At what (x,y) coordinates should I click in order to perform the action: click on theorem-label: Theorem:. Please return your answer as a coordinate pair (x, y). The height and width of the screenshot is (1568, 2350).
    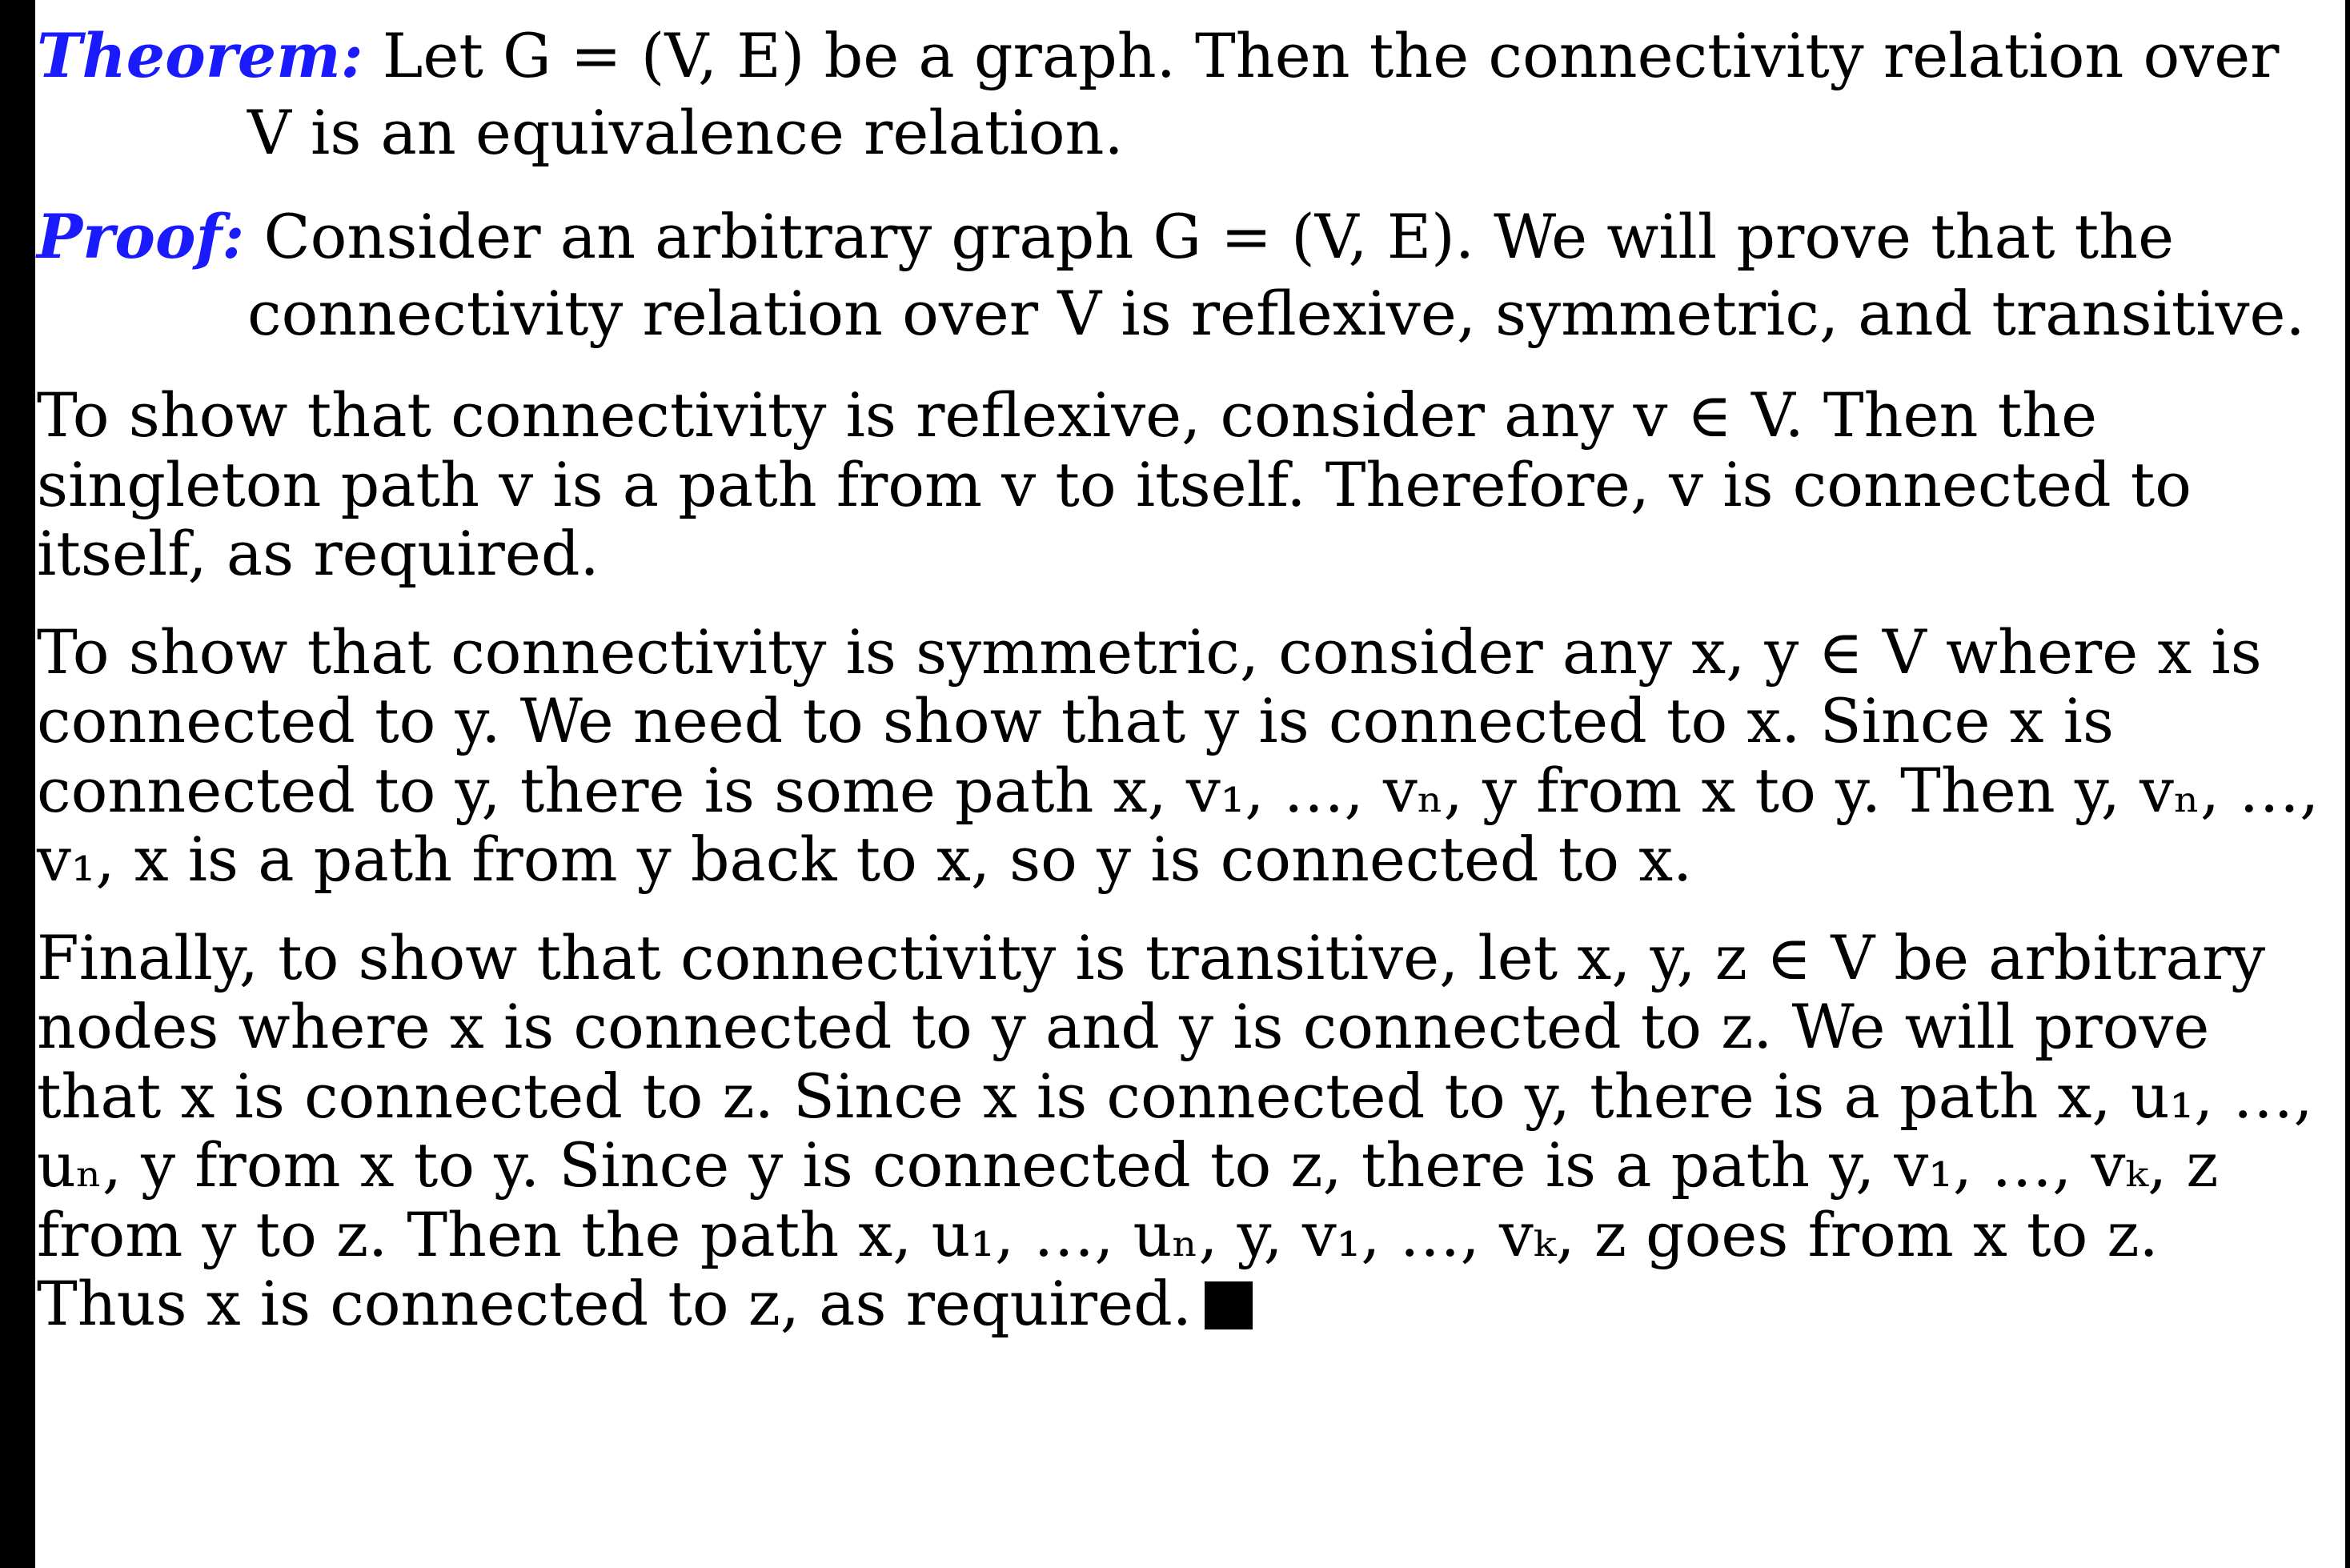
    Looking at the image, I should click on (200, 55).